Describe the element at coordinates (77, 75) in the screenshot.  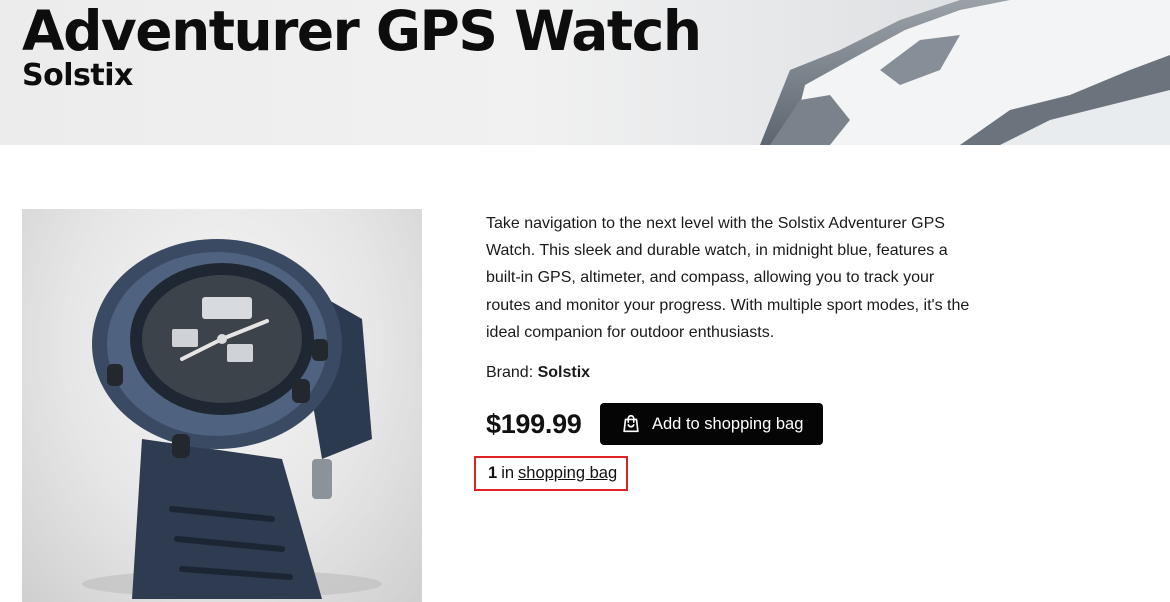
I see `page-subtitle-brand: Solstix` at that location.